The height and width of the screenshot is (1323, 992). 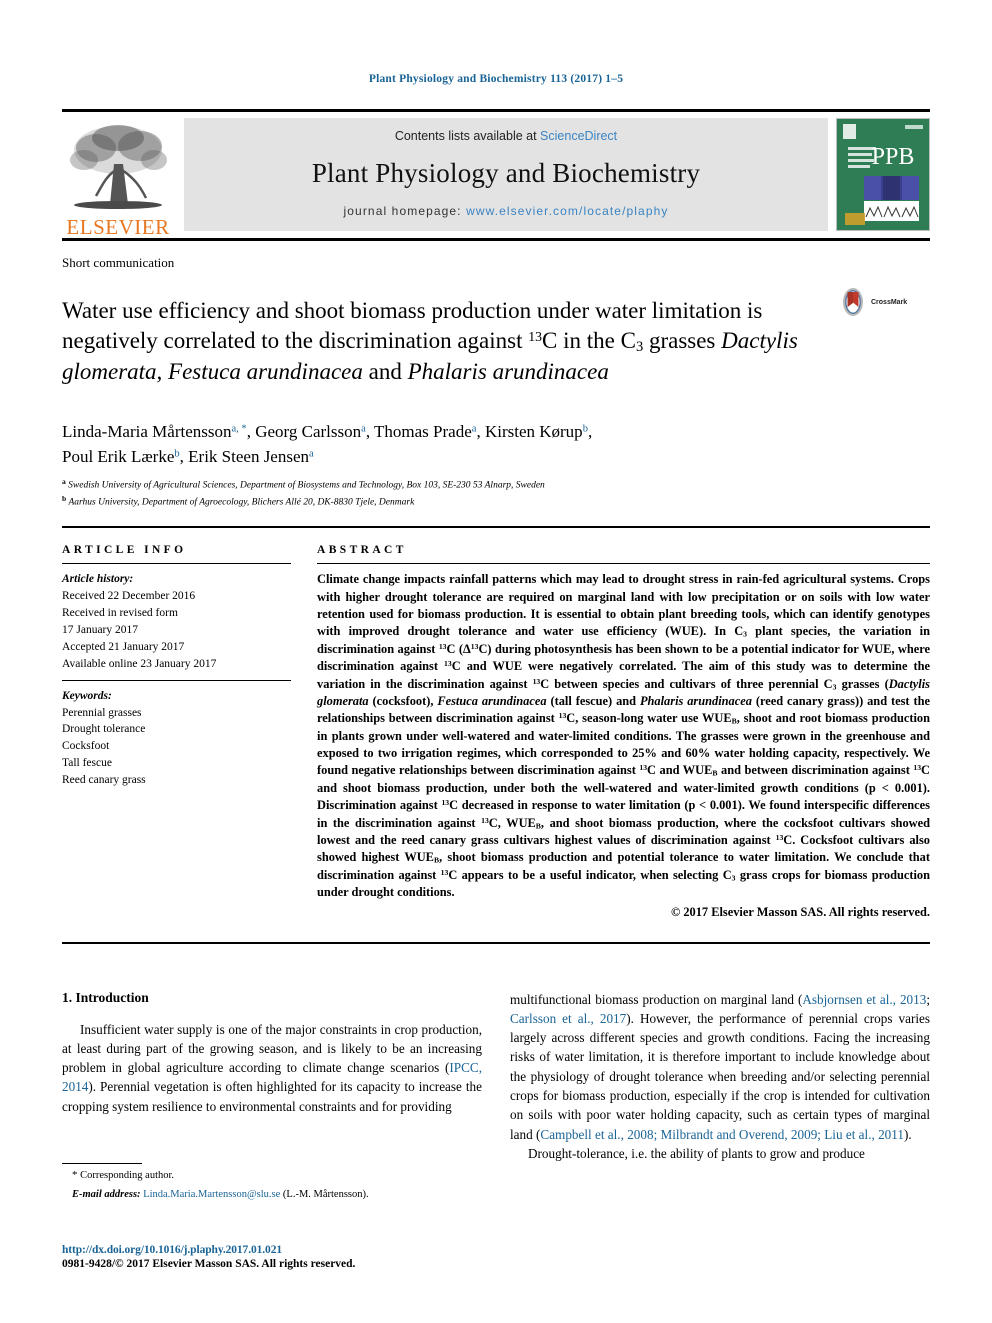 What do you see at coordinates (568, 1018) in the screenshot?
I see `citation-link: Carlsson et al., 2017` at bounding box center [568, 1018].